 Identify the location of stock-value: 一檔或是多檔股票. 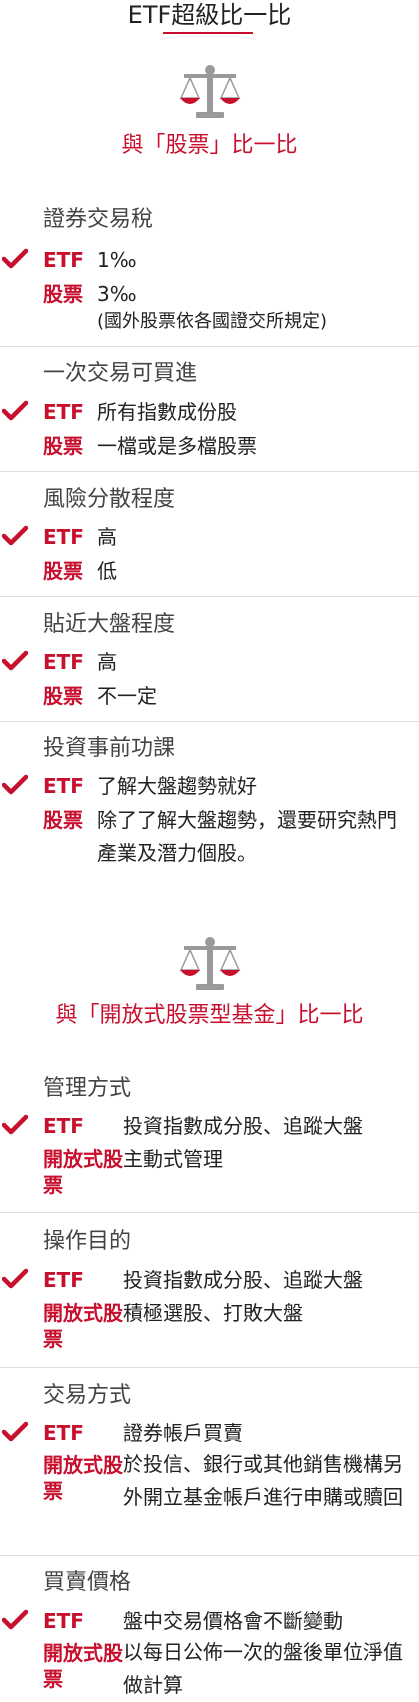
(177, 446).